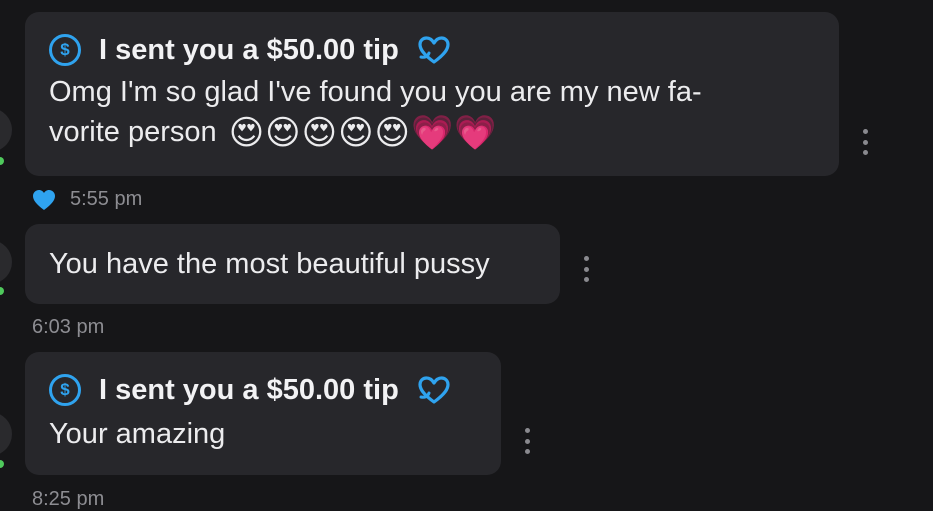  I want to click on message-text: You have the most beautiful pussy, so click(269, 264).